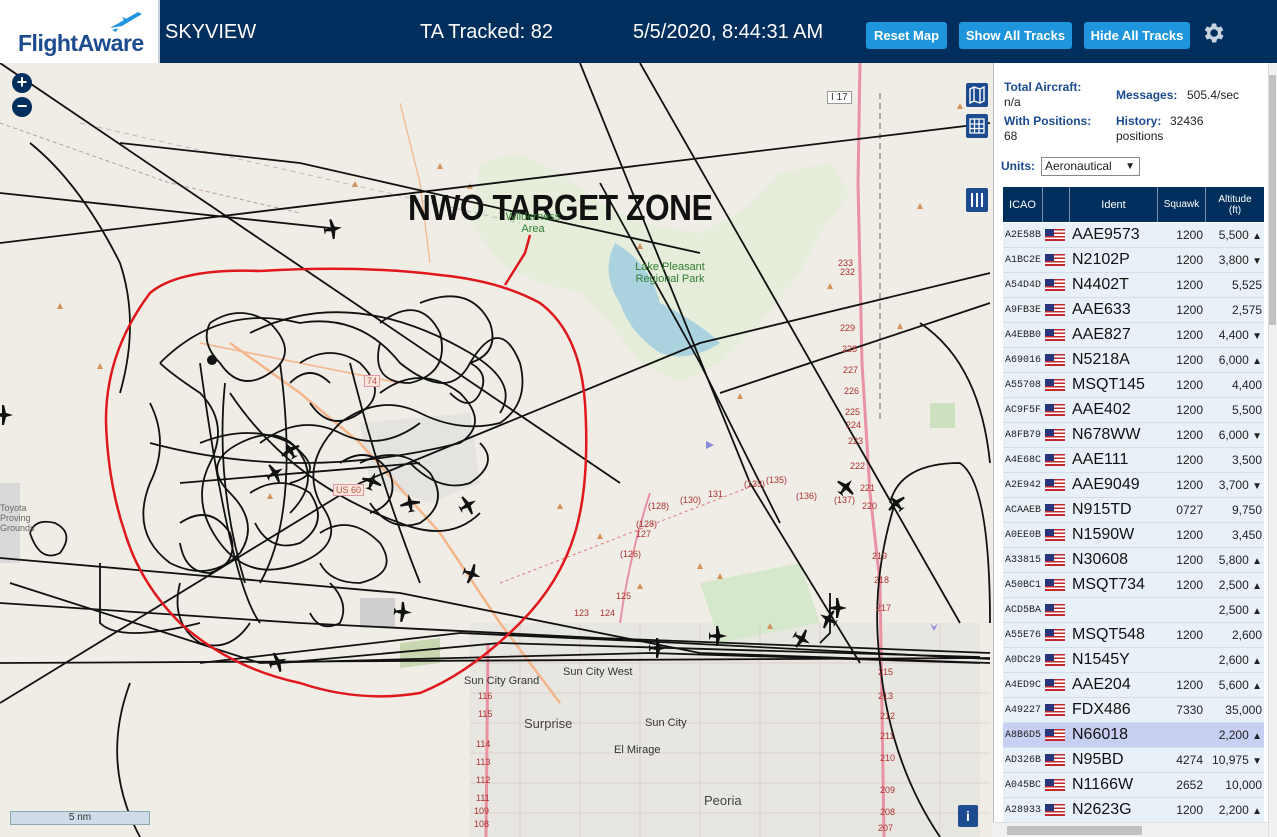  What do you see at coordinates (1133, 435) in the screenshot?
I see `aircraft-row: A8FB79 N678WW 1200 6,000 ▼` at bounding box center [1133, 435].